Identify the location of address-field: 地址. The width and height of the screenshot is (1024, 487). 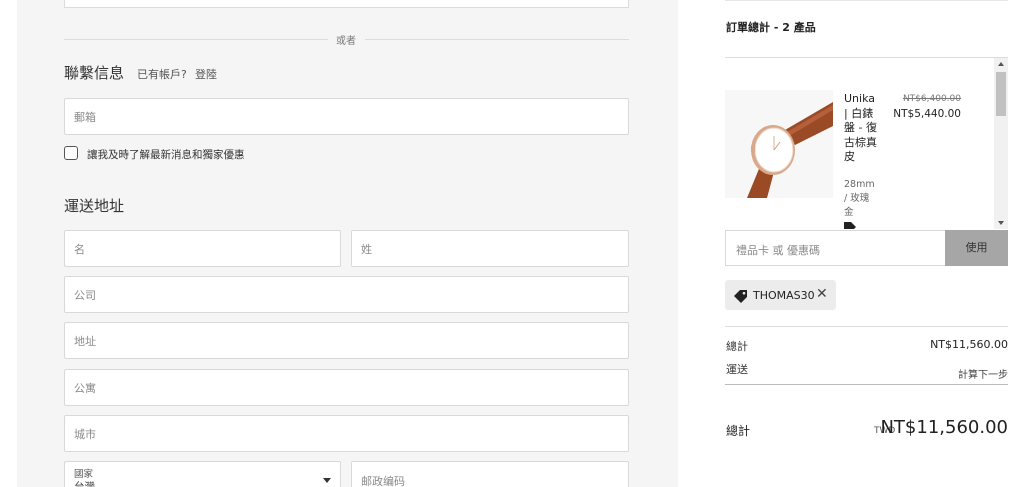
(346, 340).